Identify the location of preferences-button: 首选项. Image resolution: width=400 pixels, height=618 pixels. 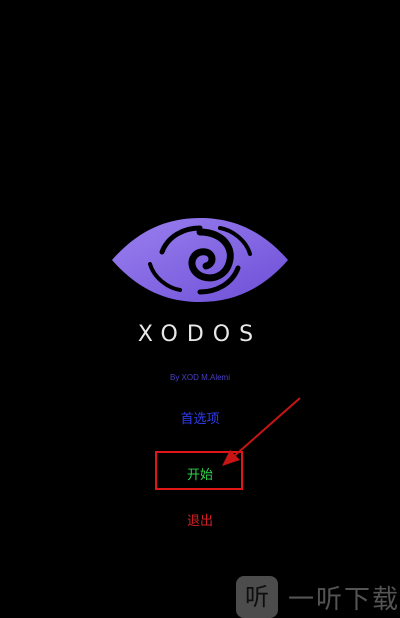
(200, 417).